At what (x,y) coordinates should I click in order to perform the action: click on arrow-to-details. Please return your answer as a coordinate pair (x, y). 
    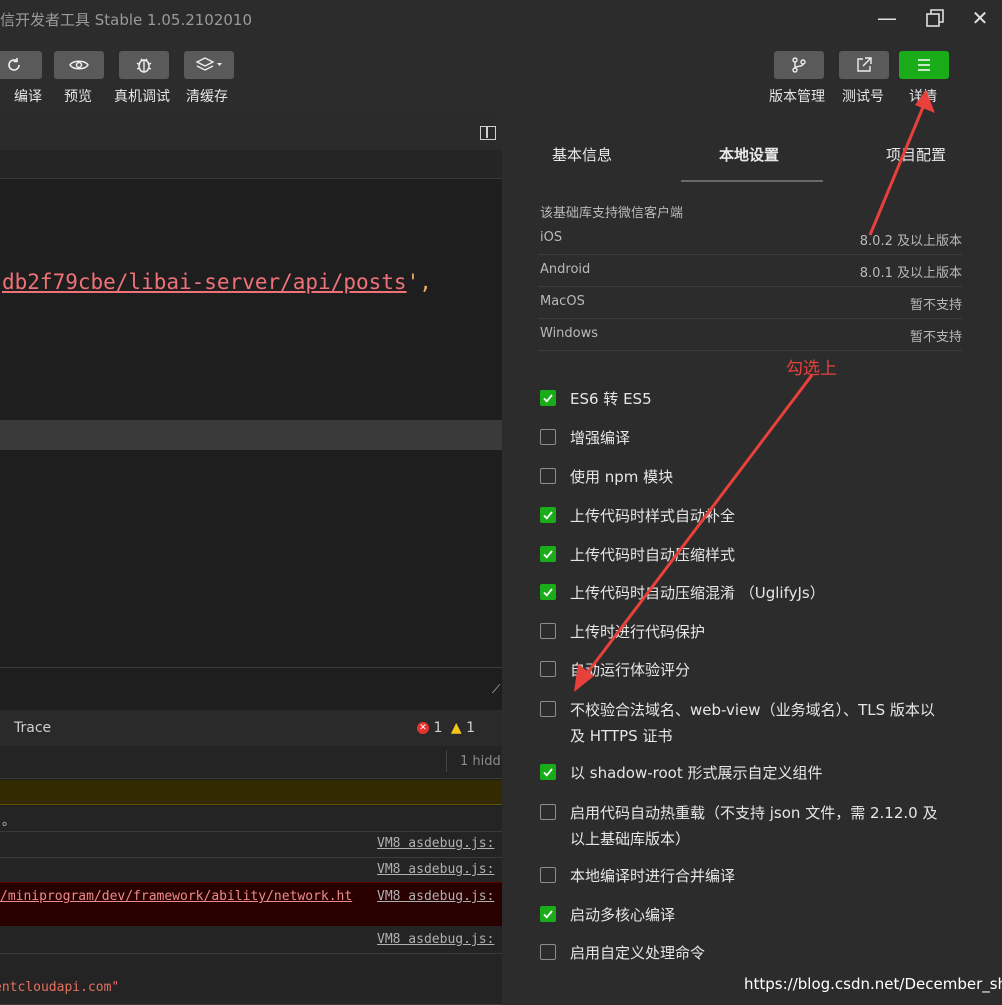
    Looking at the image, I should click on (901, 163).